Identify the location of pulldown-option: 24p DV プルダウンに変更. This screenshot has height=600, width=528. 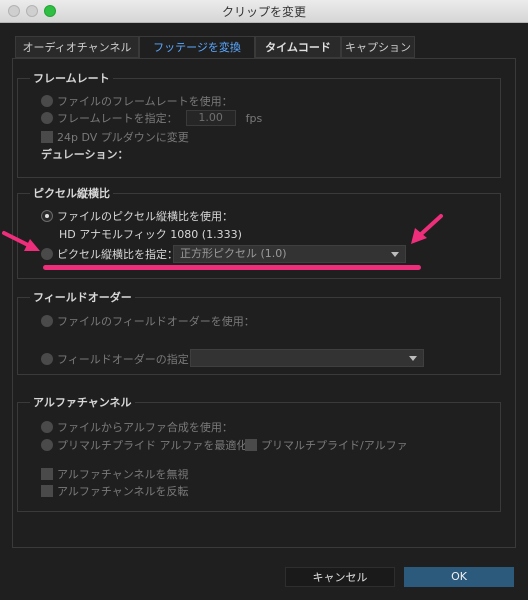
(115, 137).